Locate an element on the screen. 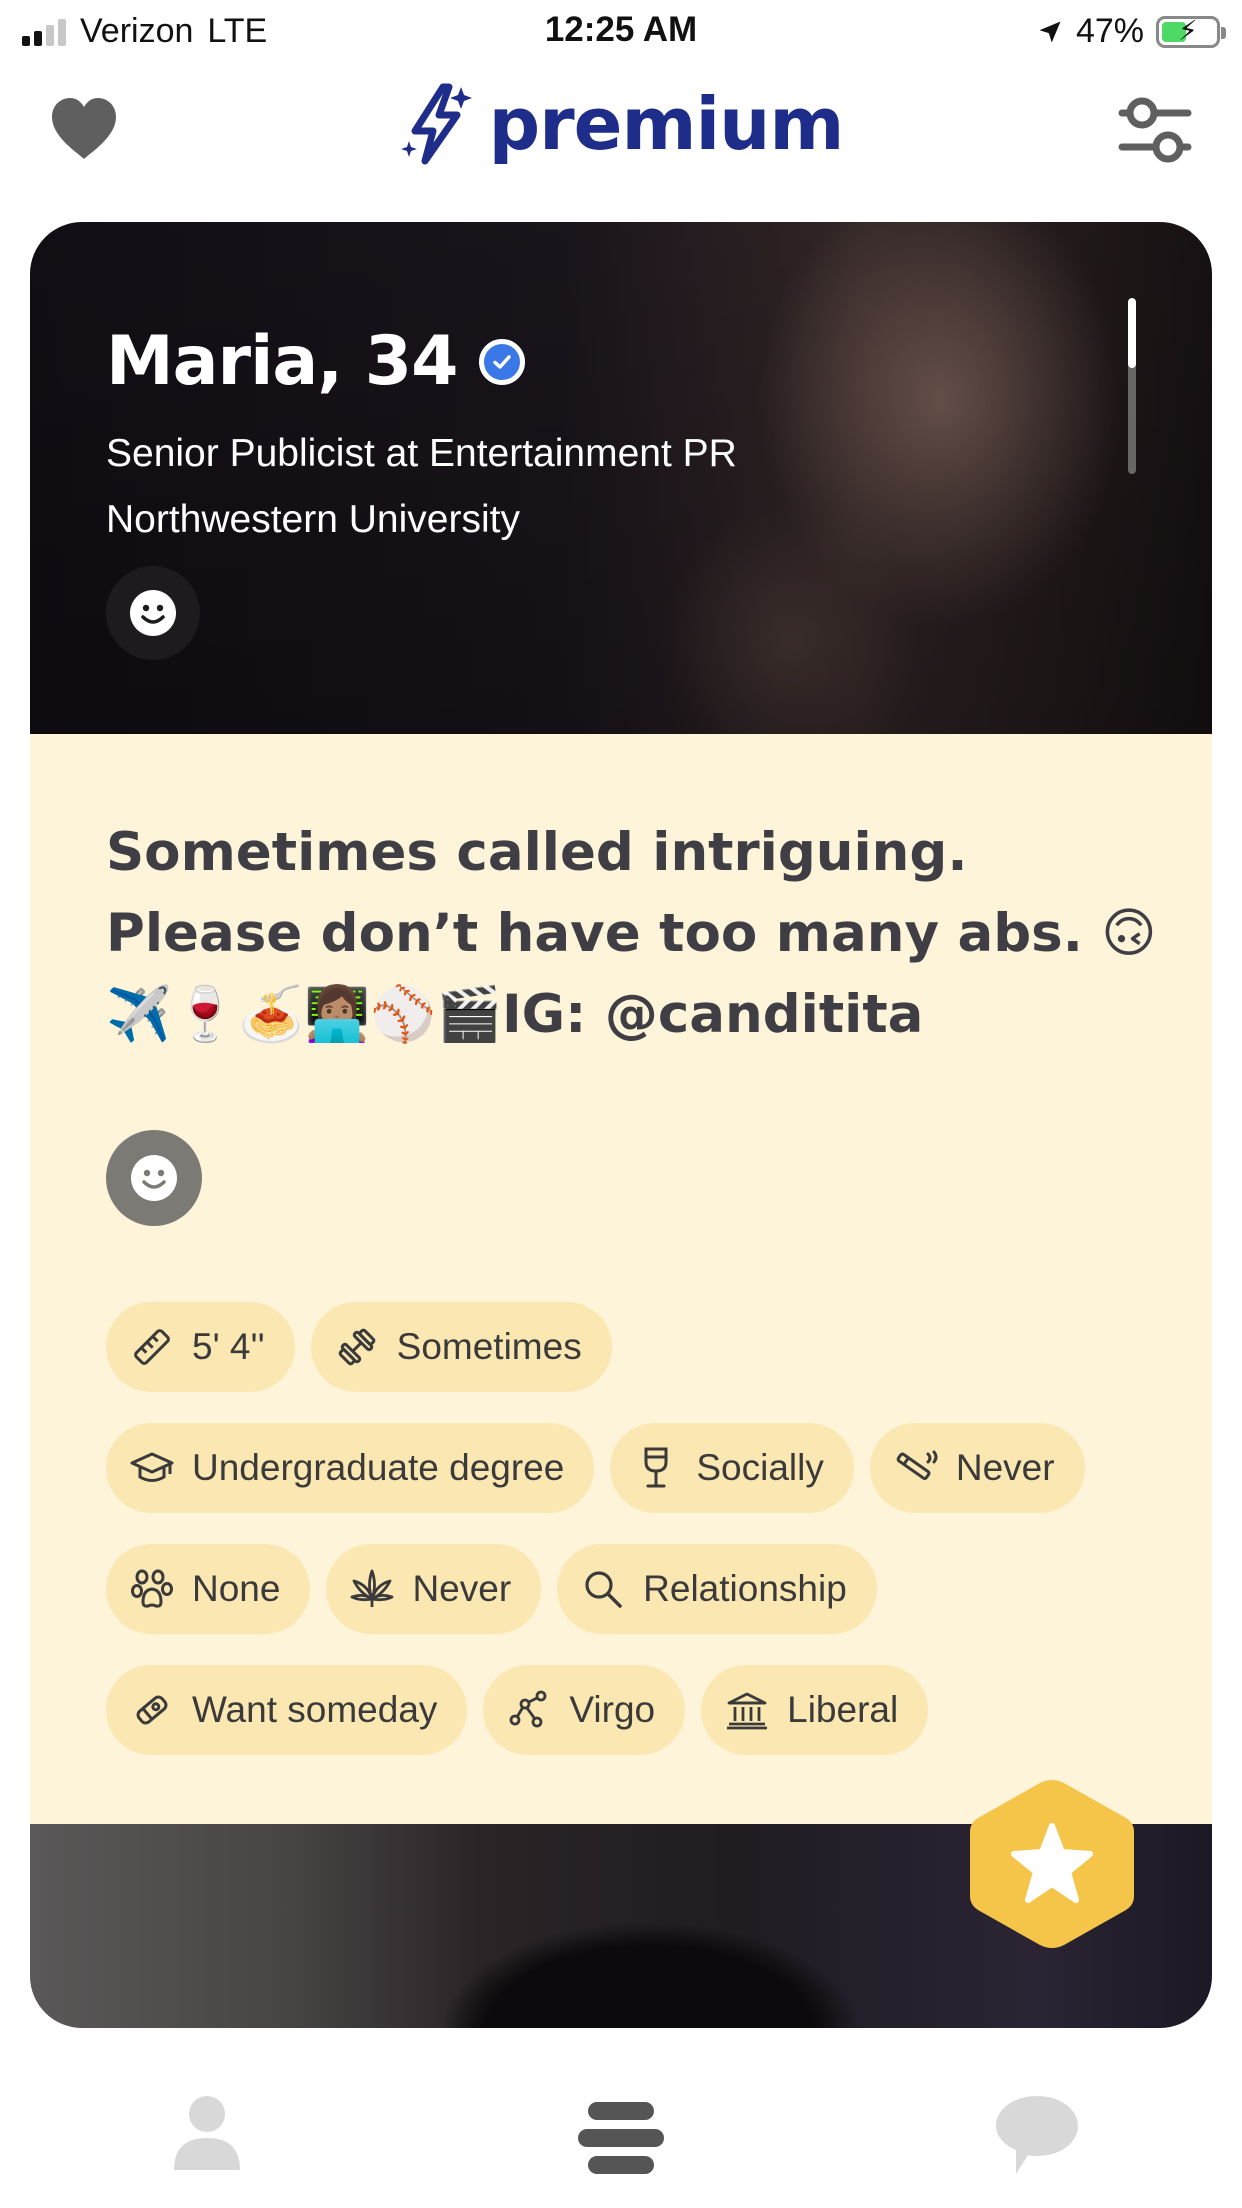  discover-icon is located at coordinates (621, 2138).